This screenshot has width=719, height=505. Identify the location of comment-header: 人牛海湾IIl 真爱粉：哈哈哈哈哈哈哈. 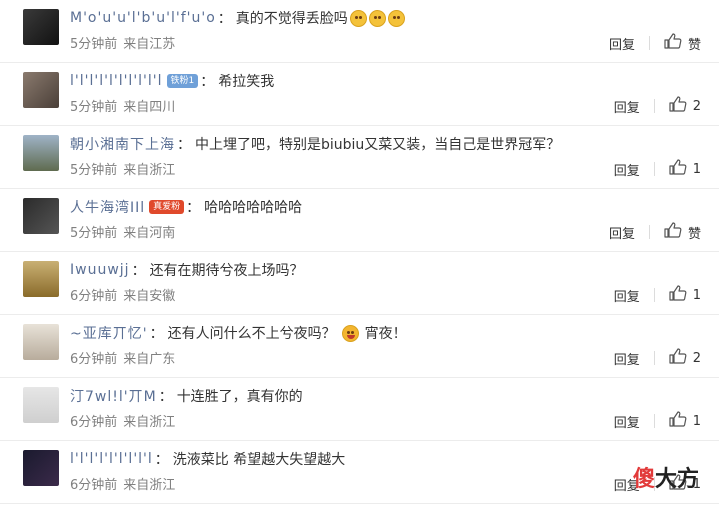
(186, 207).